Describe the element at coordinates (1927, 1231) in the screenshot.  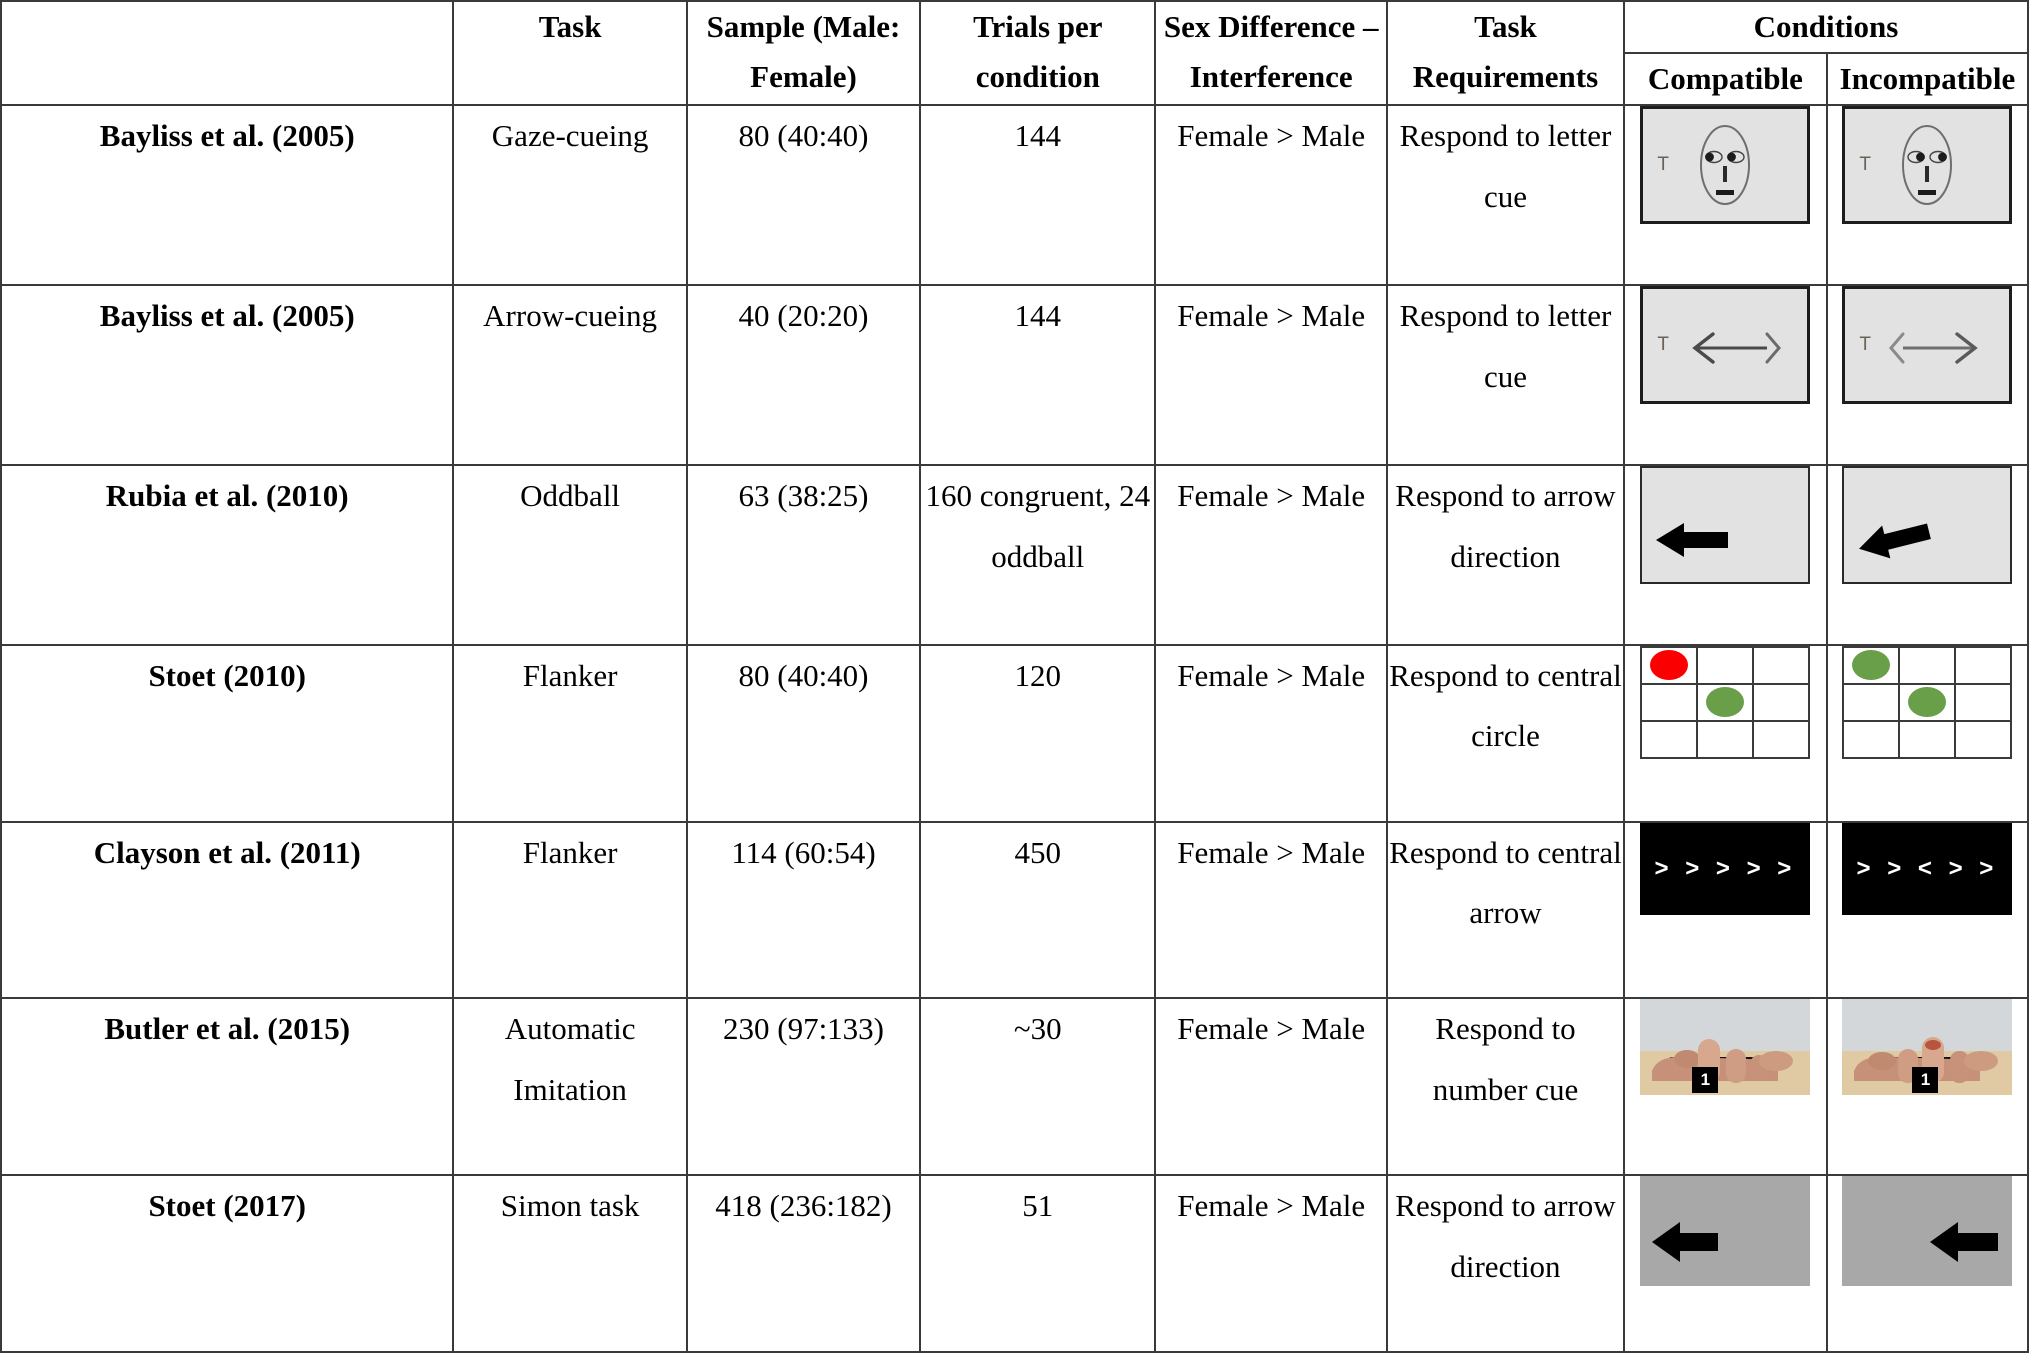
I see `simon-incompatible-image` at that location.